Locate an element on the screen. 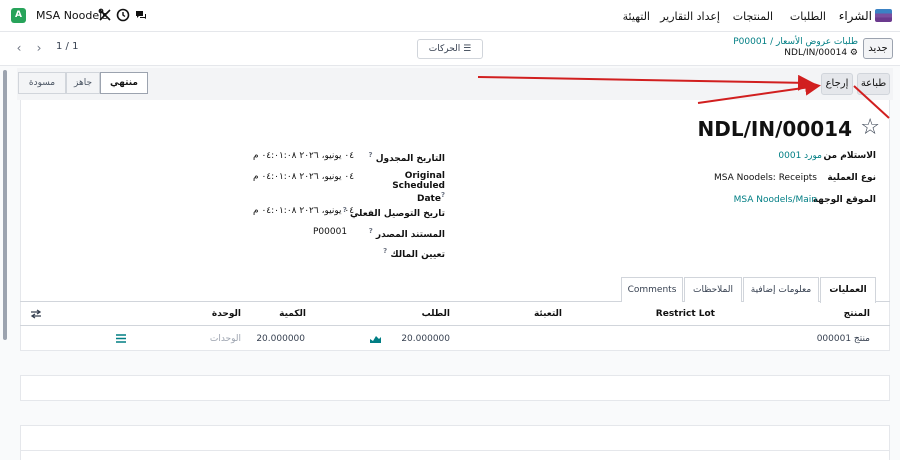 This screenshot has height=460, width=900. tab-operations: العمليات is located at coordinates (848, 290).